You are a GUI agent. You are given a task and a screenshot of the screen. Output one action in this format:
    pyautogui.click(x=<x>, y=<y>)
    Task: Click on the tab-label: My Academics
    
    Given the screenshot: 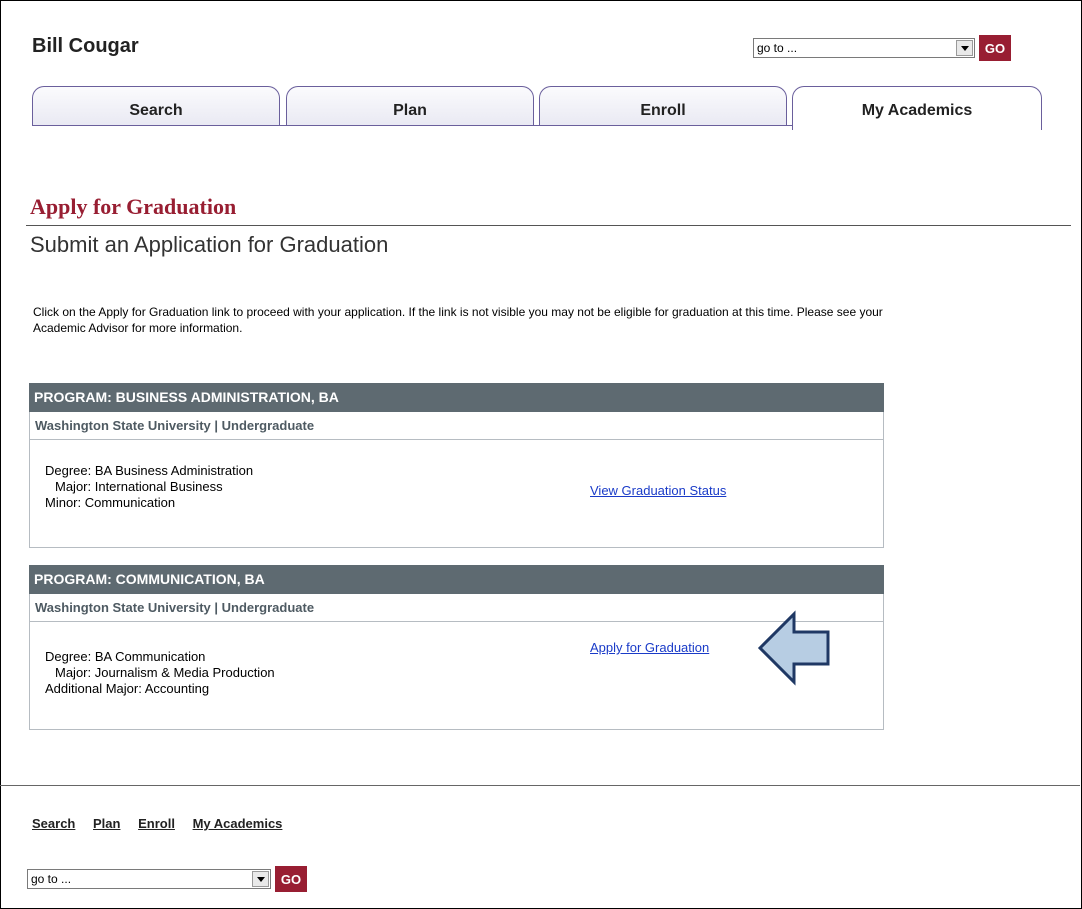 What is the action you would take?
    pyautogui.click(x=917, y=110)
    